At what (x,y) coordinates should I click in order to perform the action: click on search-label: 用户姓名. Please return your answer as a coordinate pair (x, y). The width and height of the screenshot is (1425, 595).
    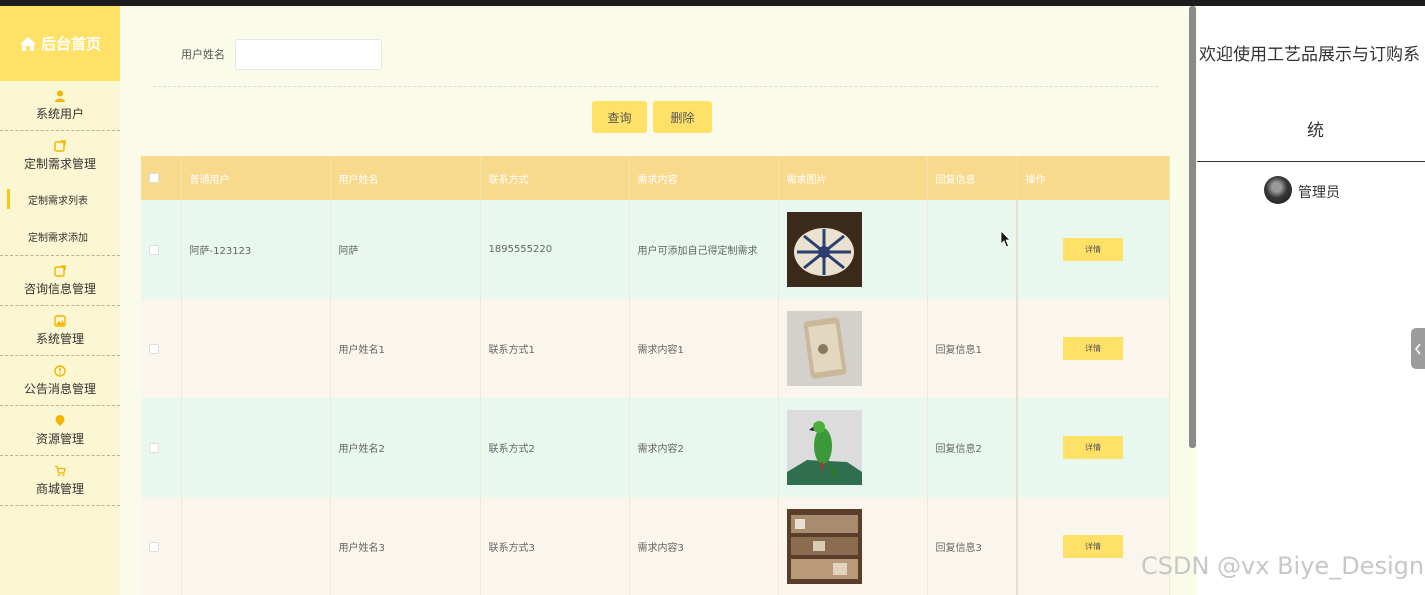
    Looking at the image, I should click on (203, 54).